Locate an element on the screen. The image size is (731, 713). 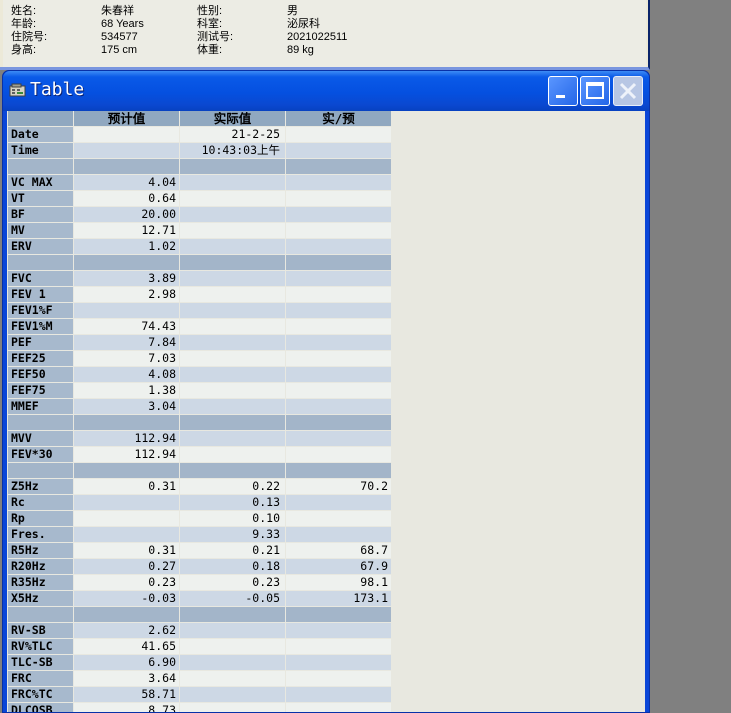
actual-value: 0.22 is located at coordinates (232, 486).